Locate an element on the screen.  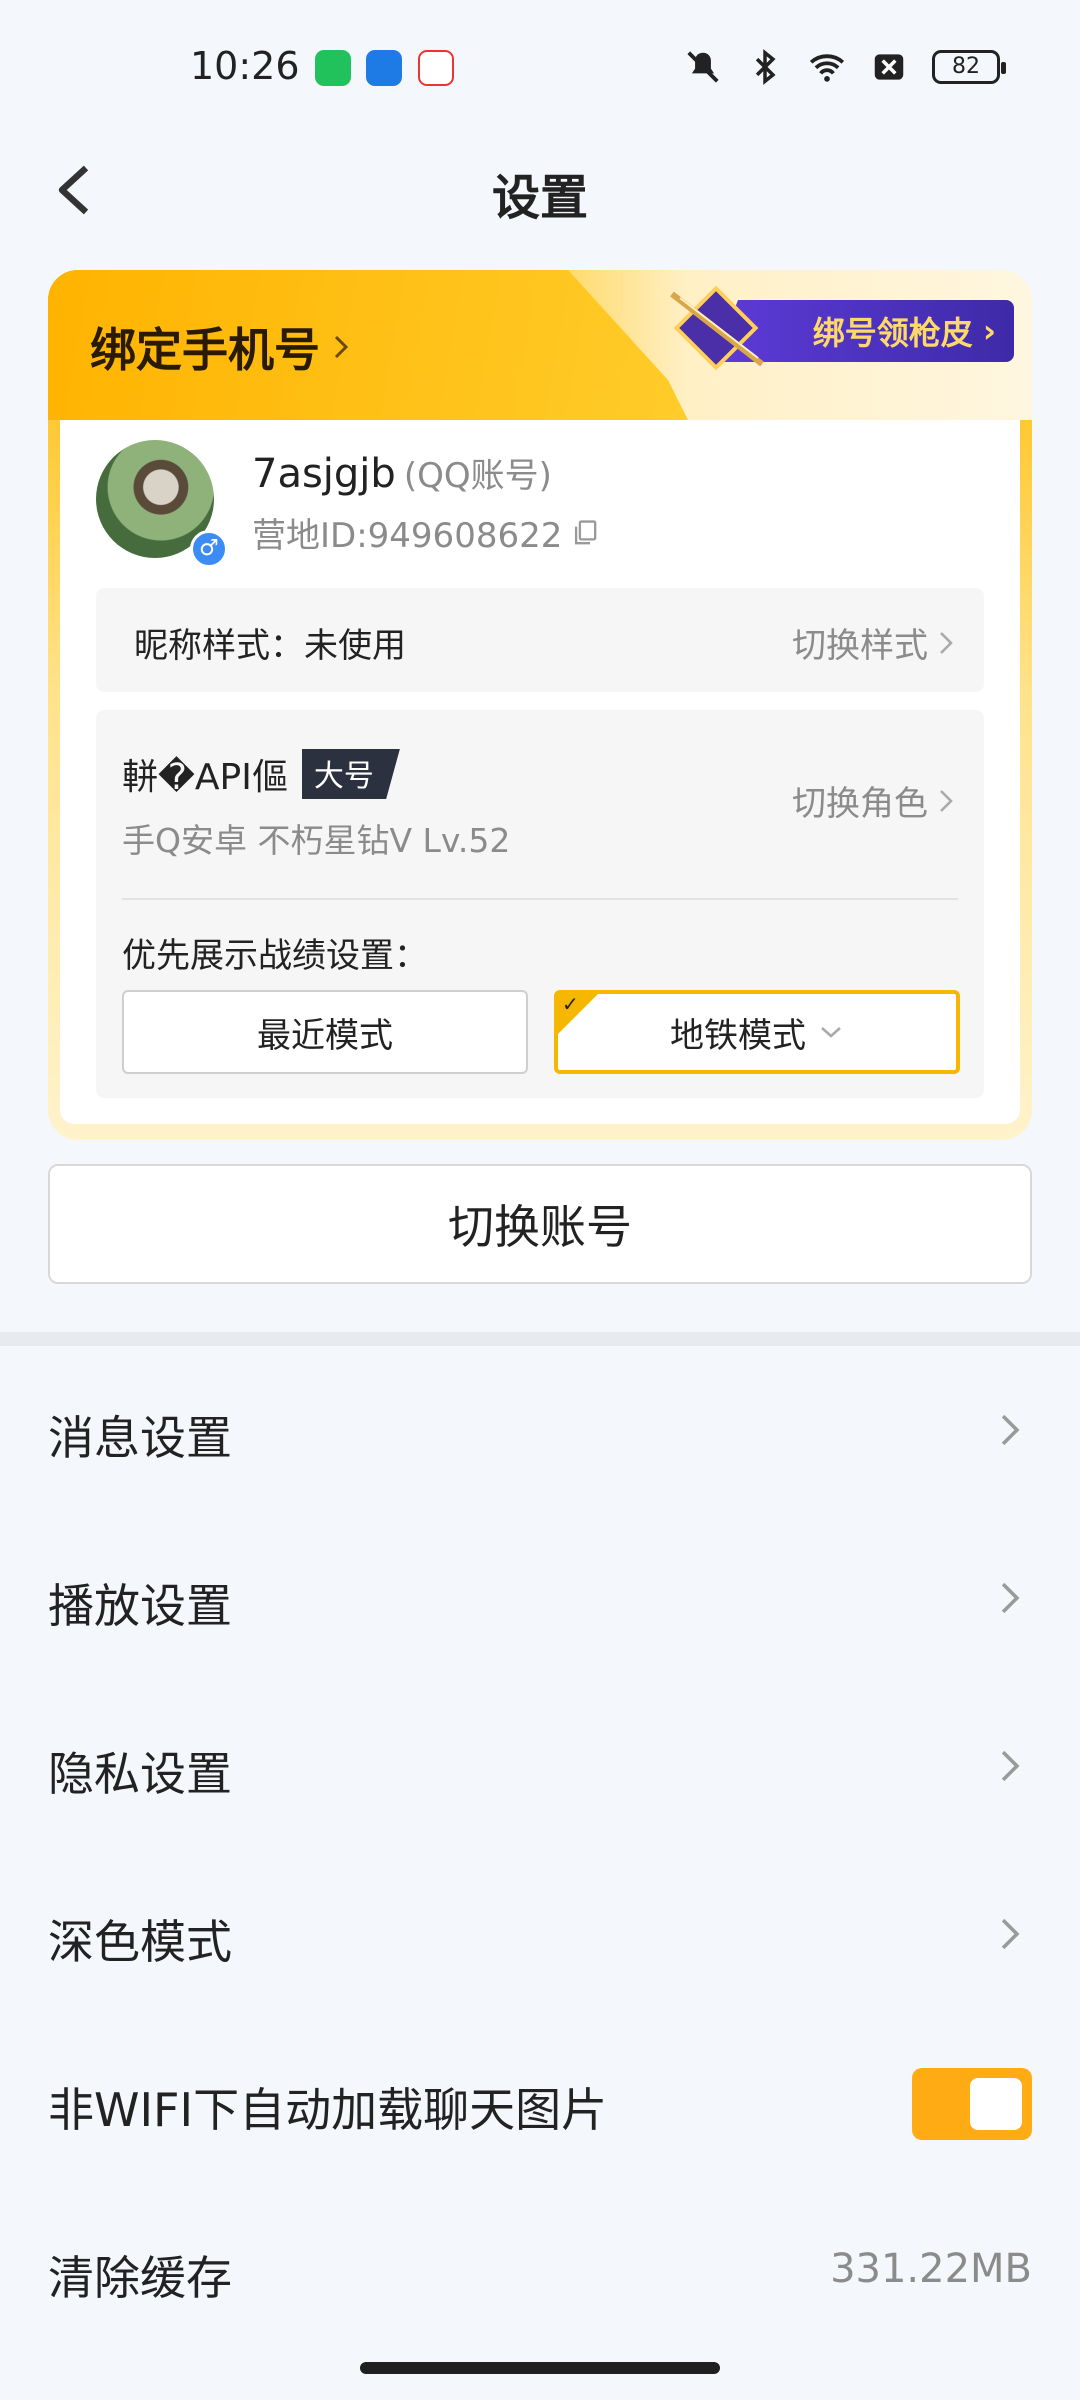
auto-load-images-label: 非WIFI下自动加载聊天图片 is located at coordinates (328, 2110).